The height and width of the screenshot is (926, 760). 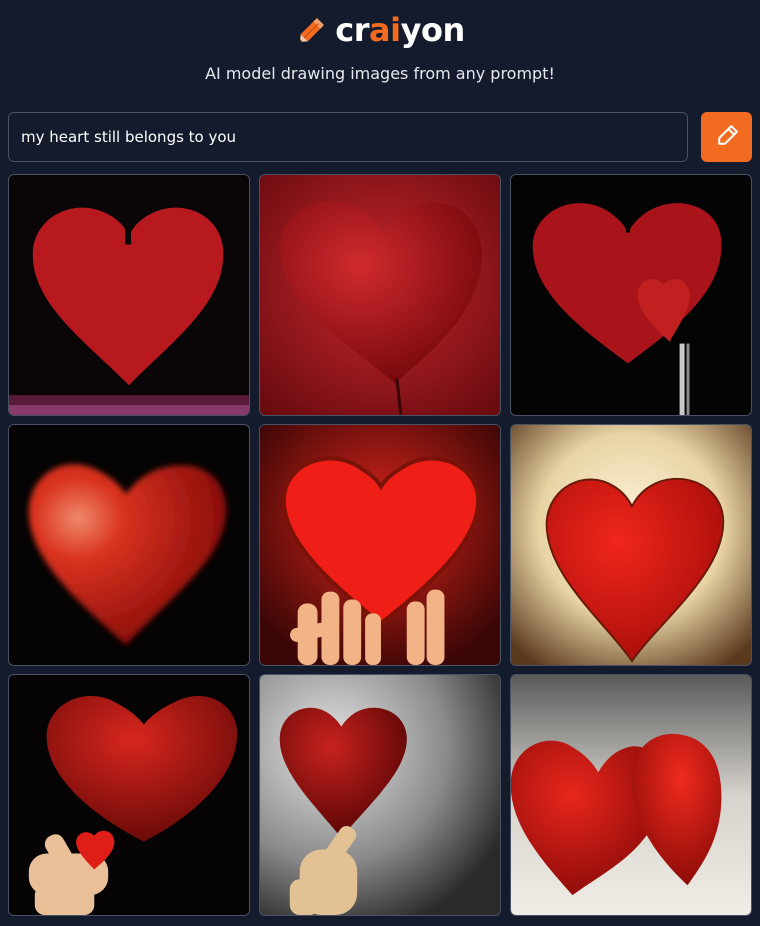 I want to click on logo-part-1: cr, so click(x=352, y=30).